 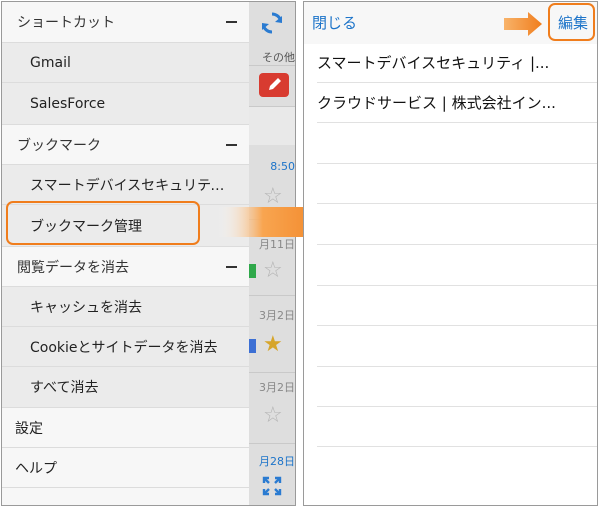 I want to click on section-header-label: 閲覧データを消去, so click(x=73, y=267).